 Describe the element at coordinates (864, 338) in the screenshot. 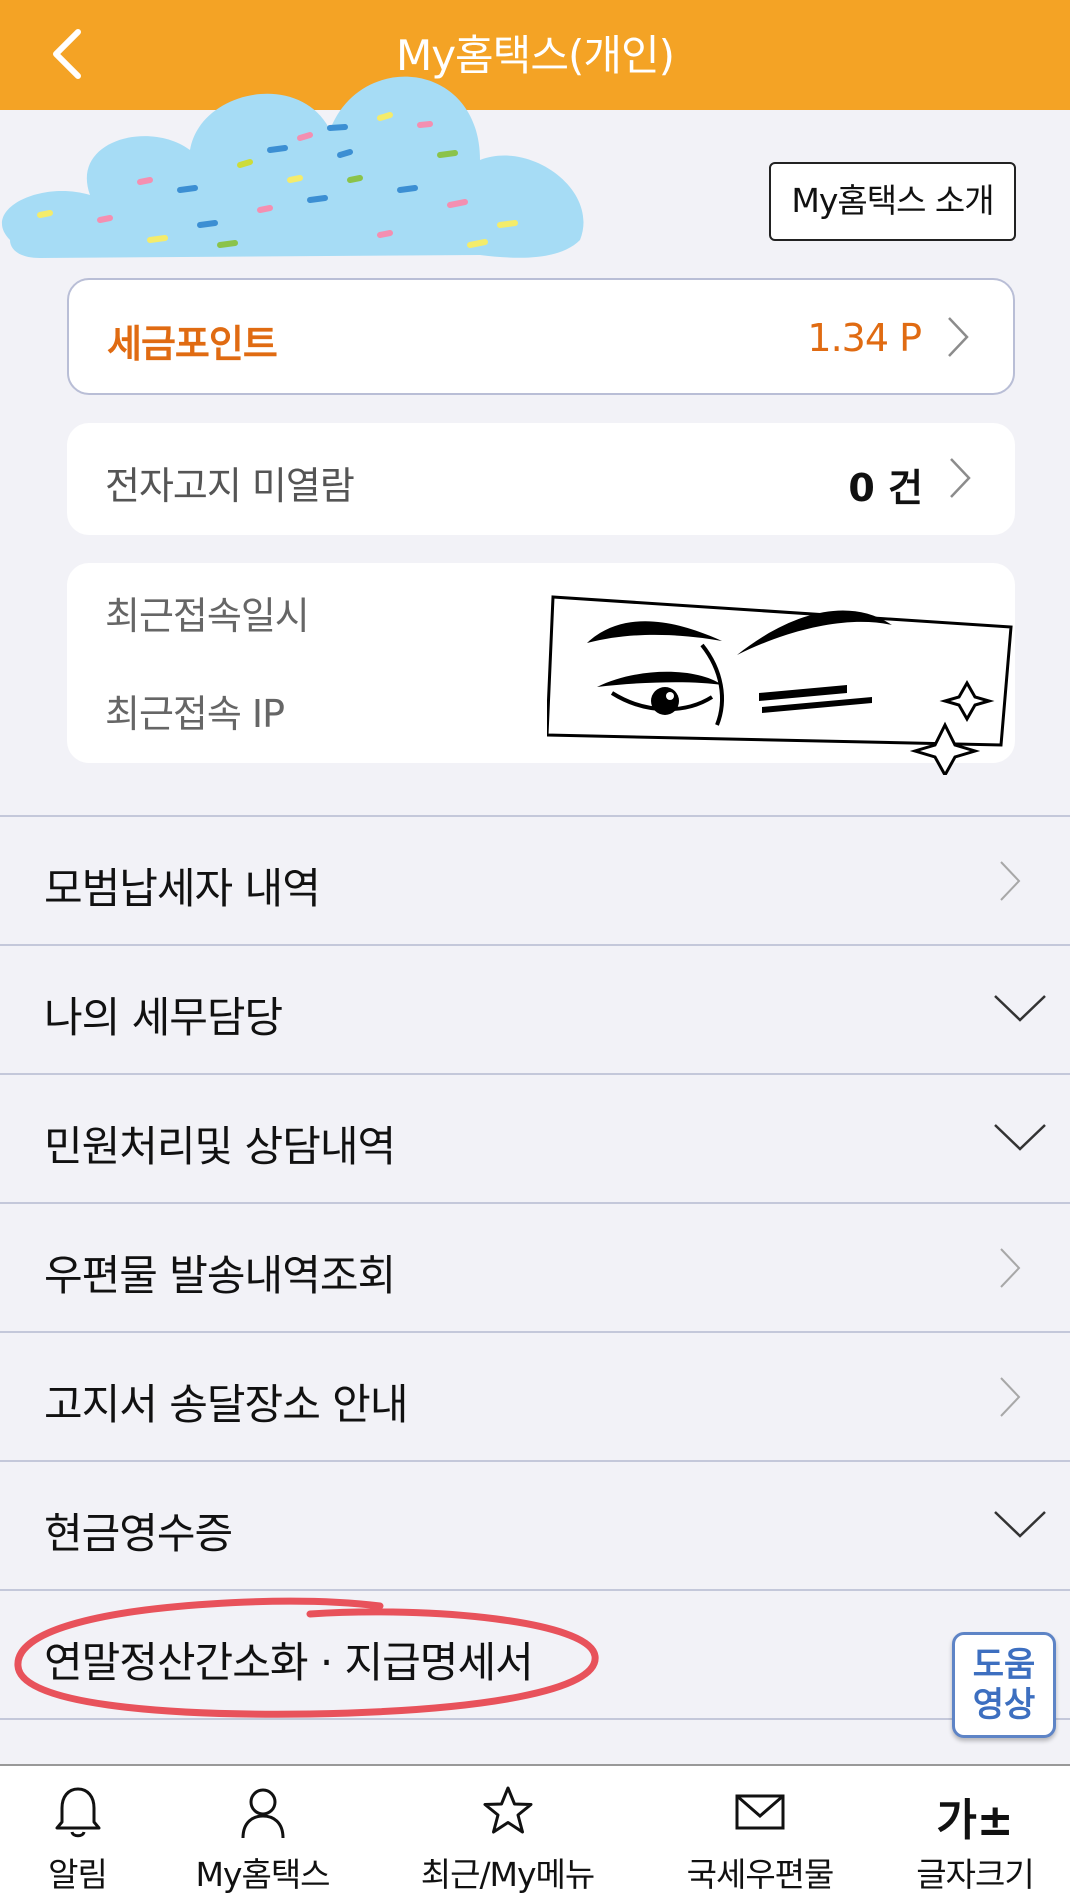

I see `tax-points-value: 1.34 P` at that location.